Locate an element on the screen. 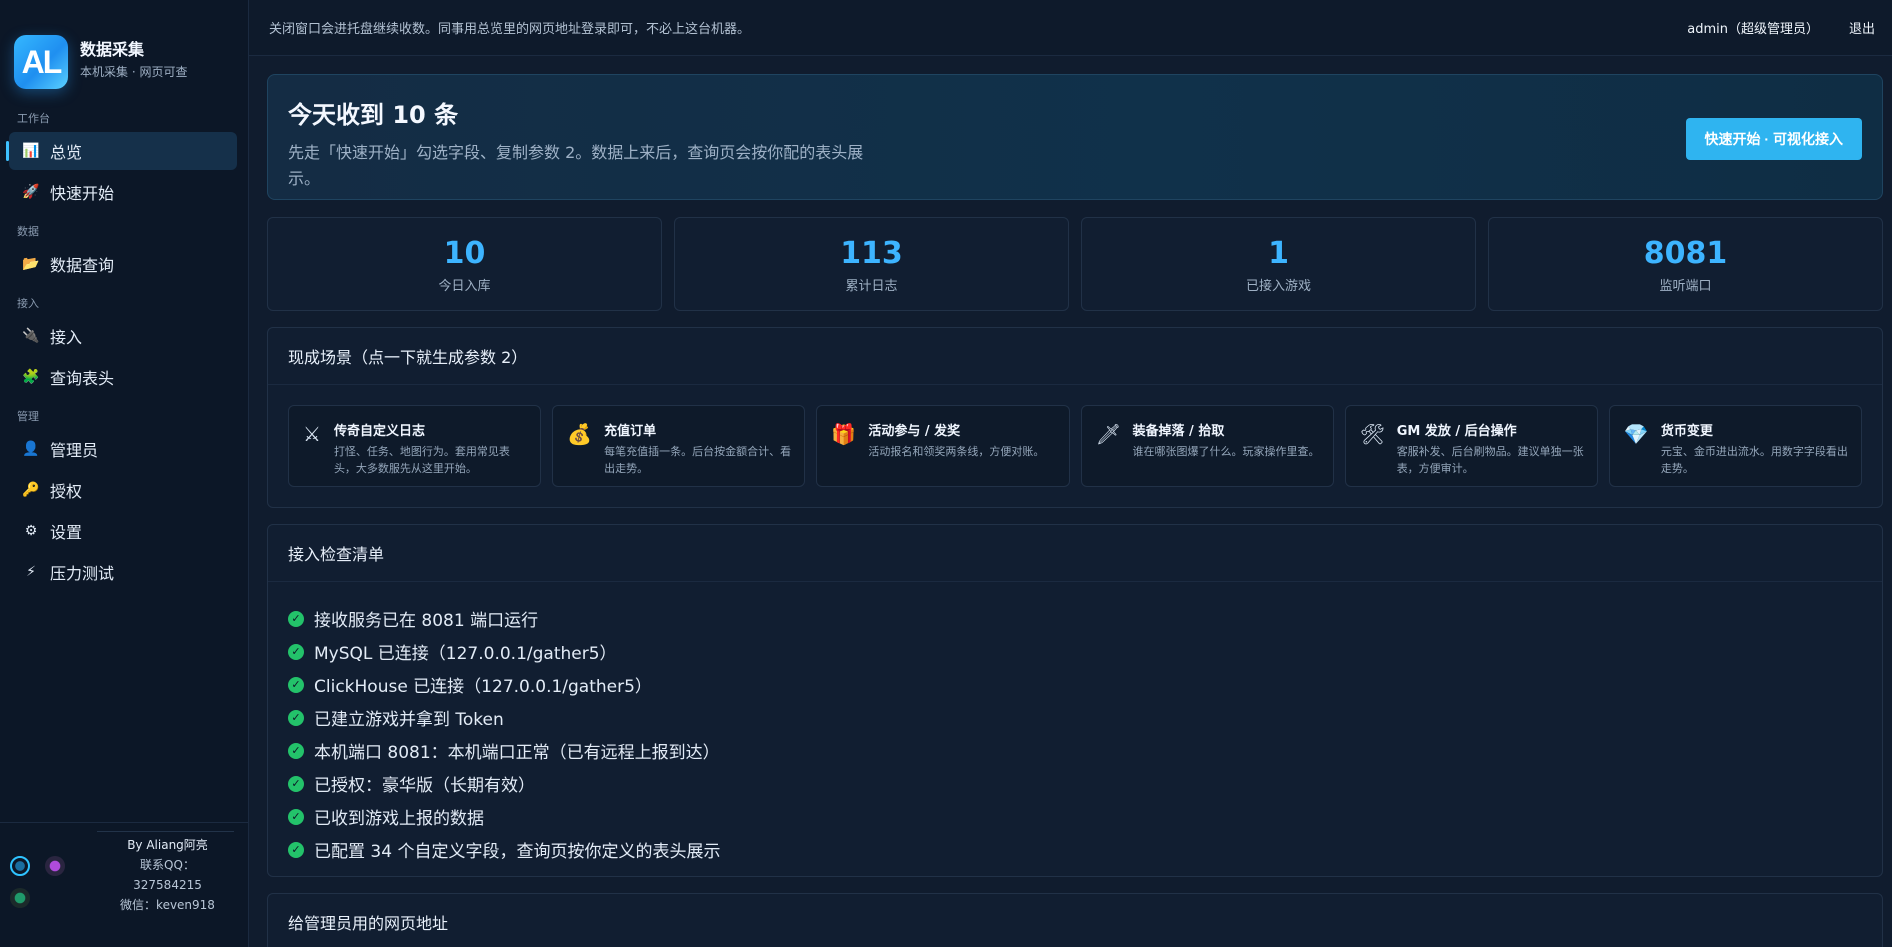 The height and width of the screenshot is (947, 1892). sidebar-item-gear: ⚙ 设置 is located at coordinates (123, 531).